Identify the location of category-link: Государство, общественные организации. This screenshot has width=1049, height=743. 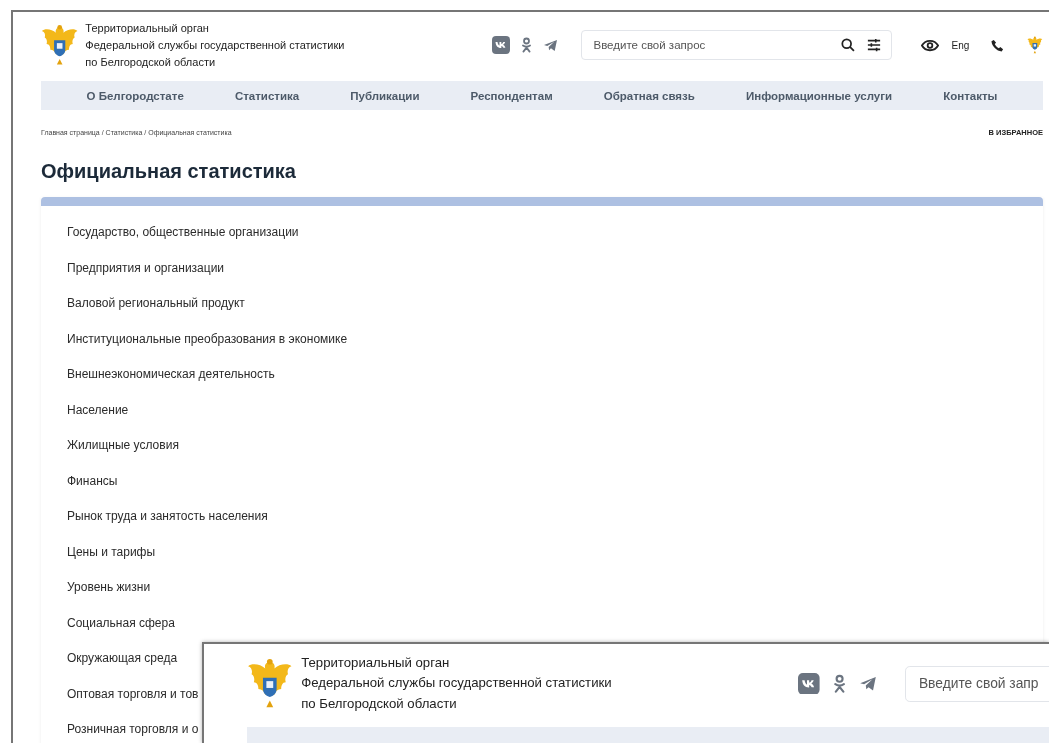
(183, 233).